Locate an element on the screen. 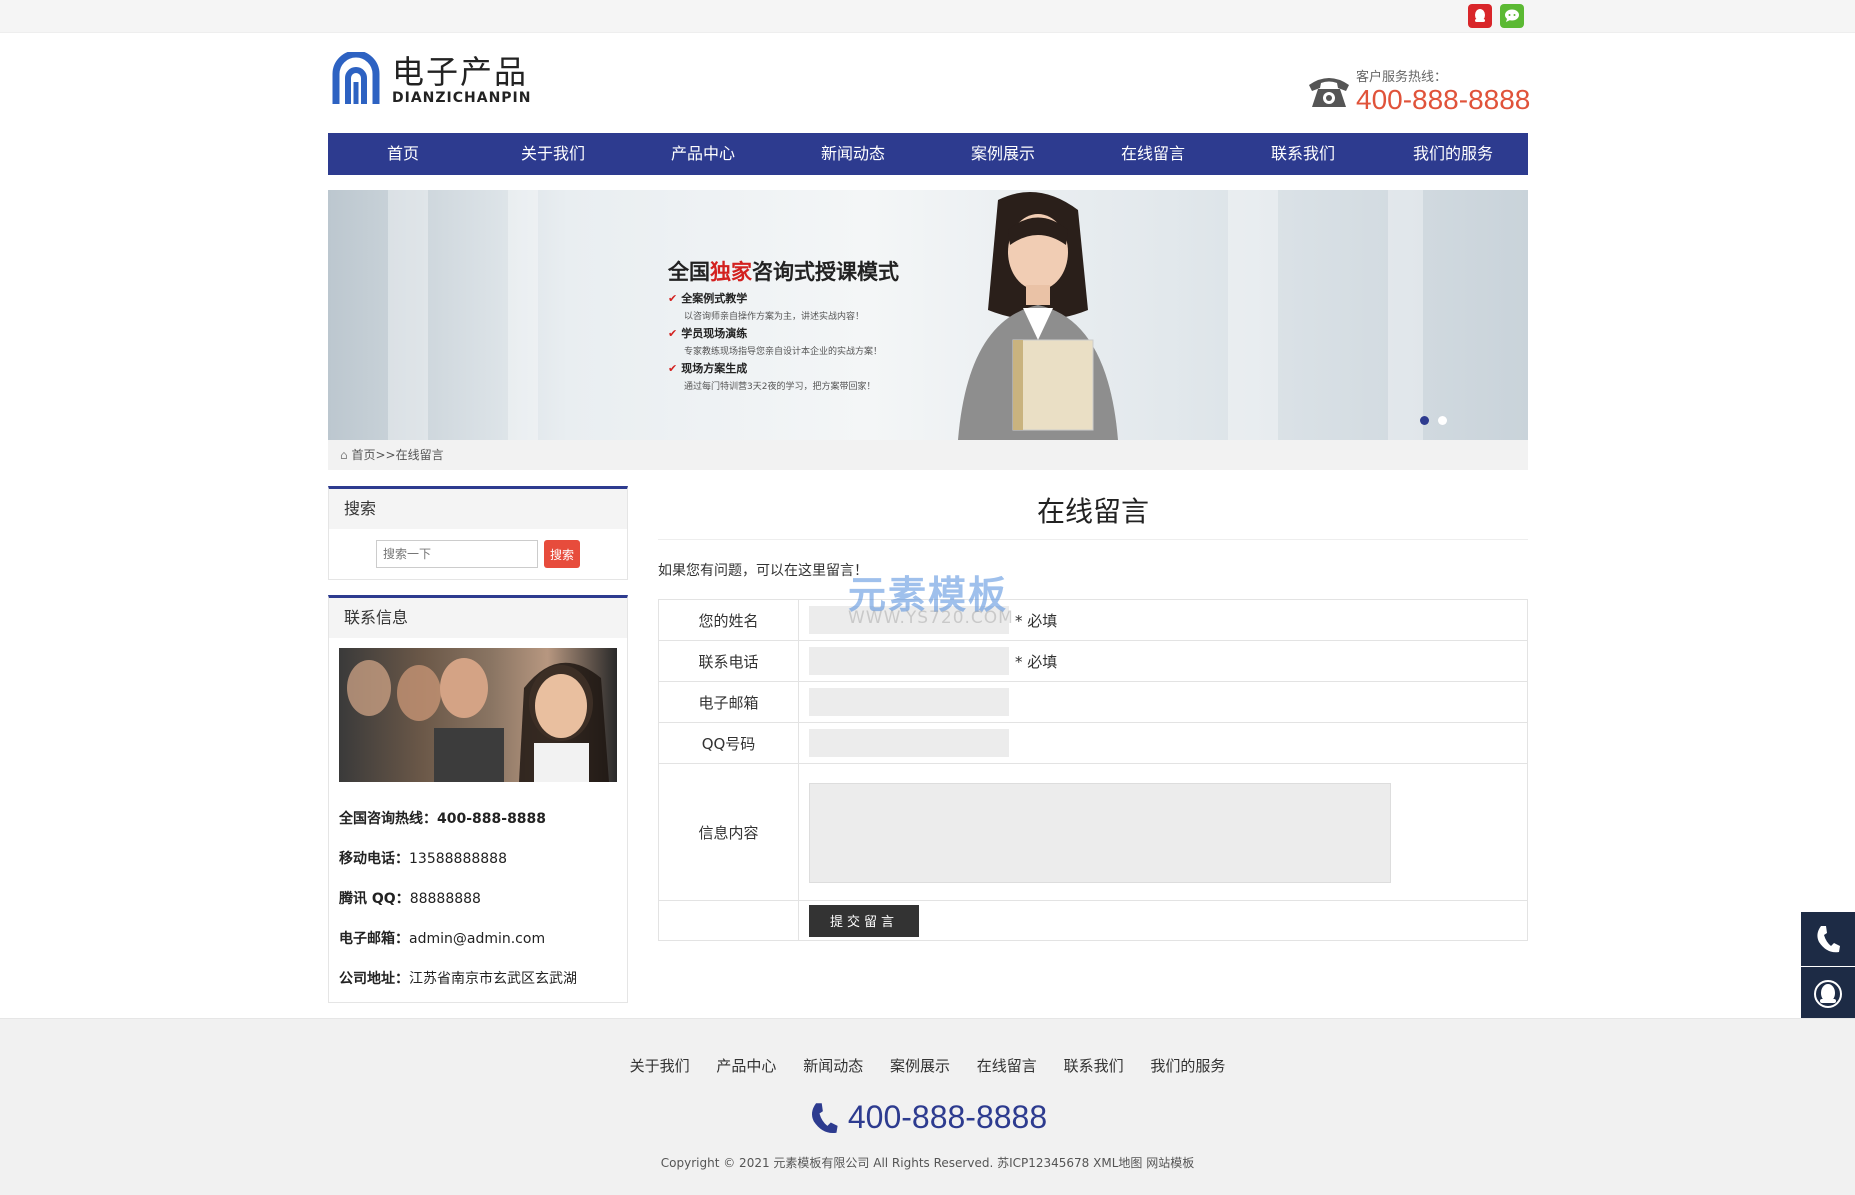 The height and width of the screenshot is (1195, 1855). banner-dot is located at coordinates (1442, 420).